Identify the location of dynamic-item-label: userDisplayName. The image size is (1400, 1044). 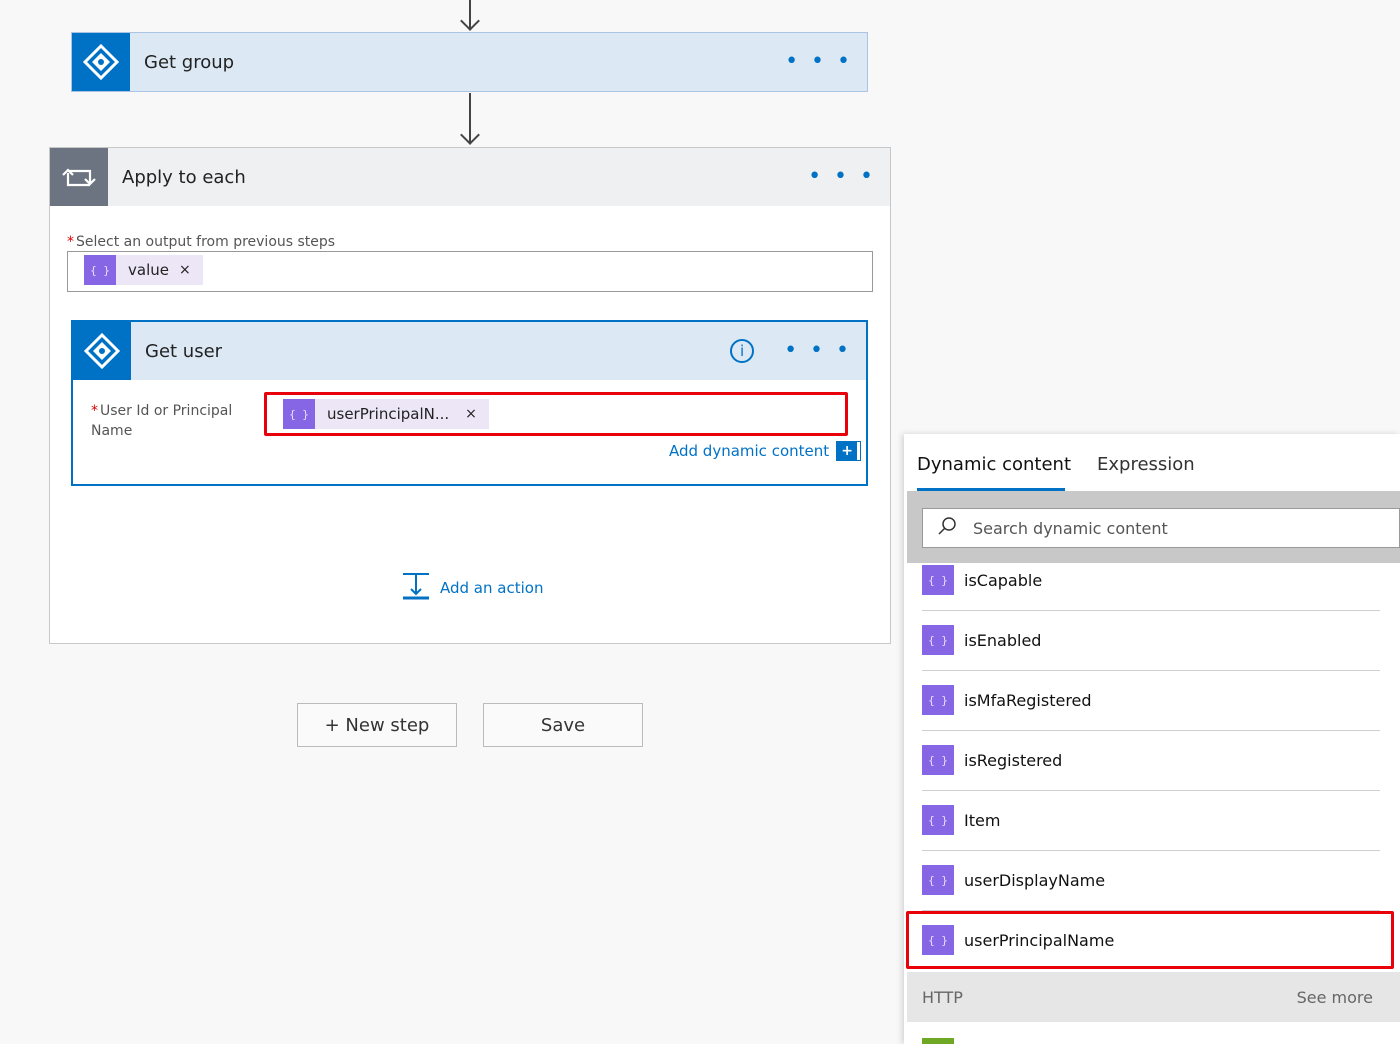
(1035, 880).